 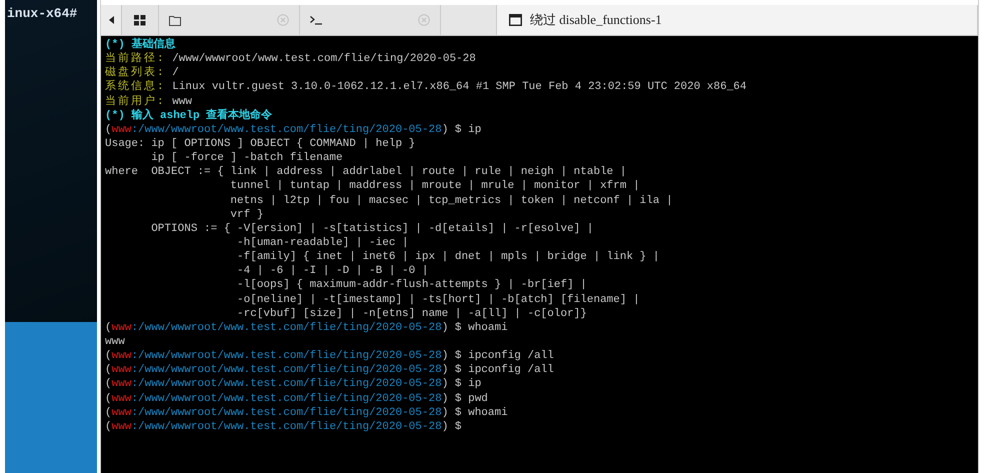 I want to click on terminal-line: -f[amily] { inet | inet6 | ipx | dnet | mpls | bridge | link } |, so click(x=448, y=257).